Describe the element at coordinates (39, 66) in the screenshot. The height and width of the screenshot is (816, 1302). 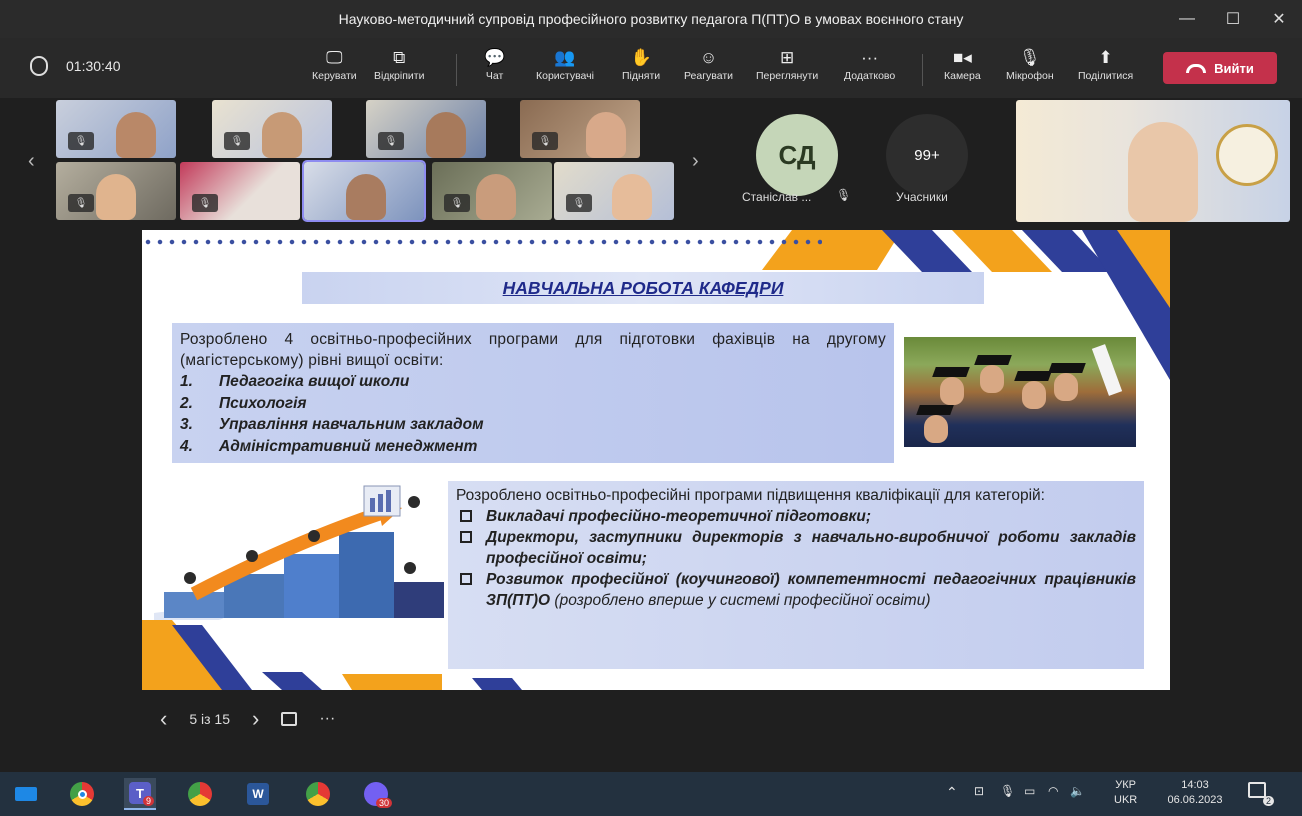
I see `shield-icon` at that location.